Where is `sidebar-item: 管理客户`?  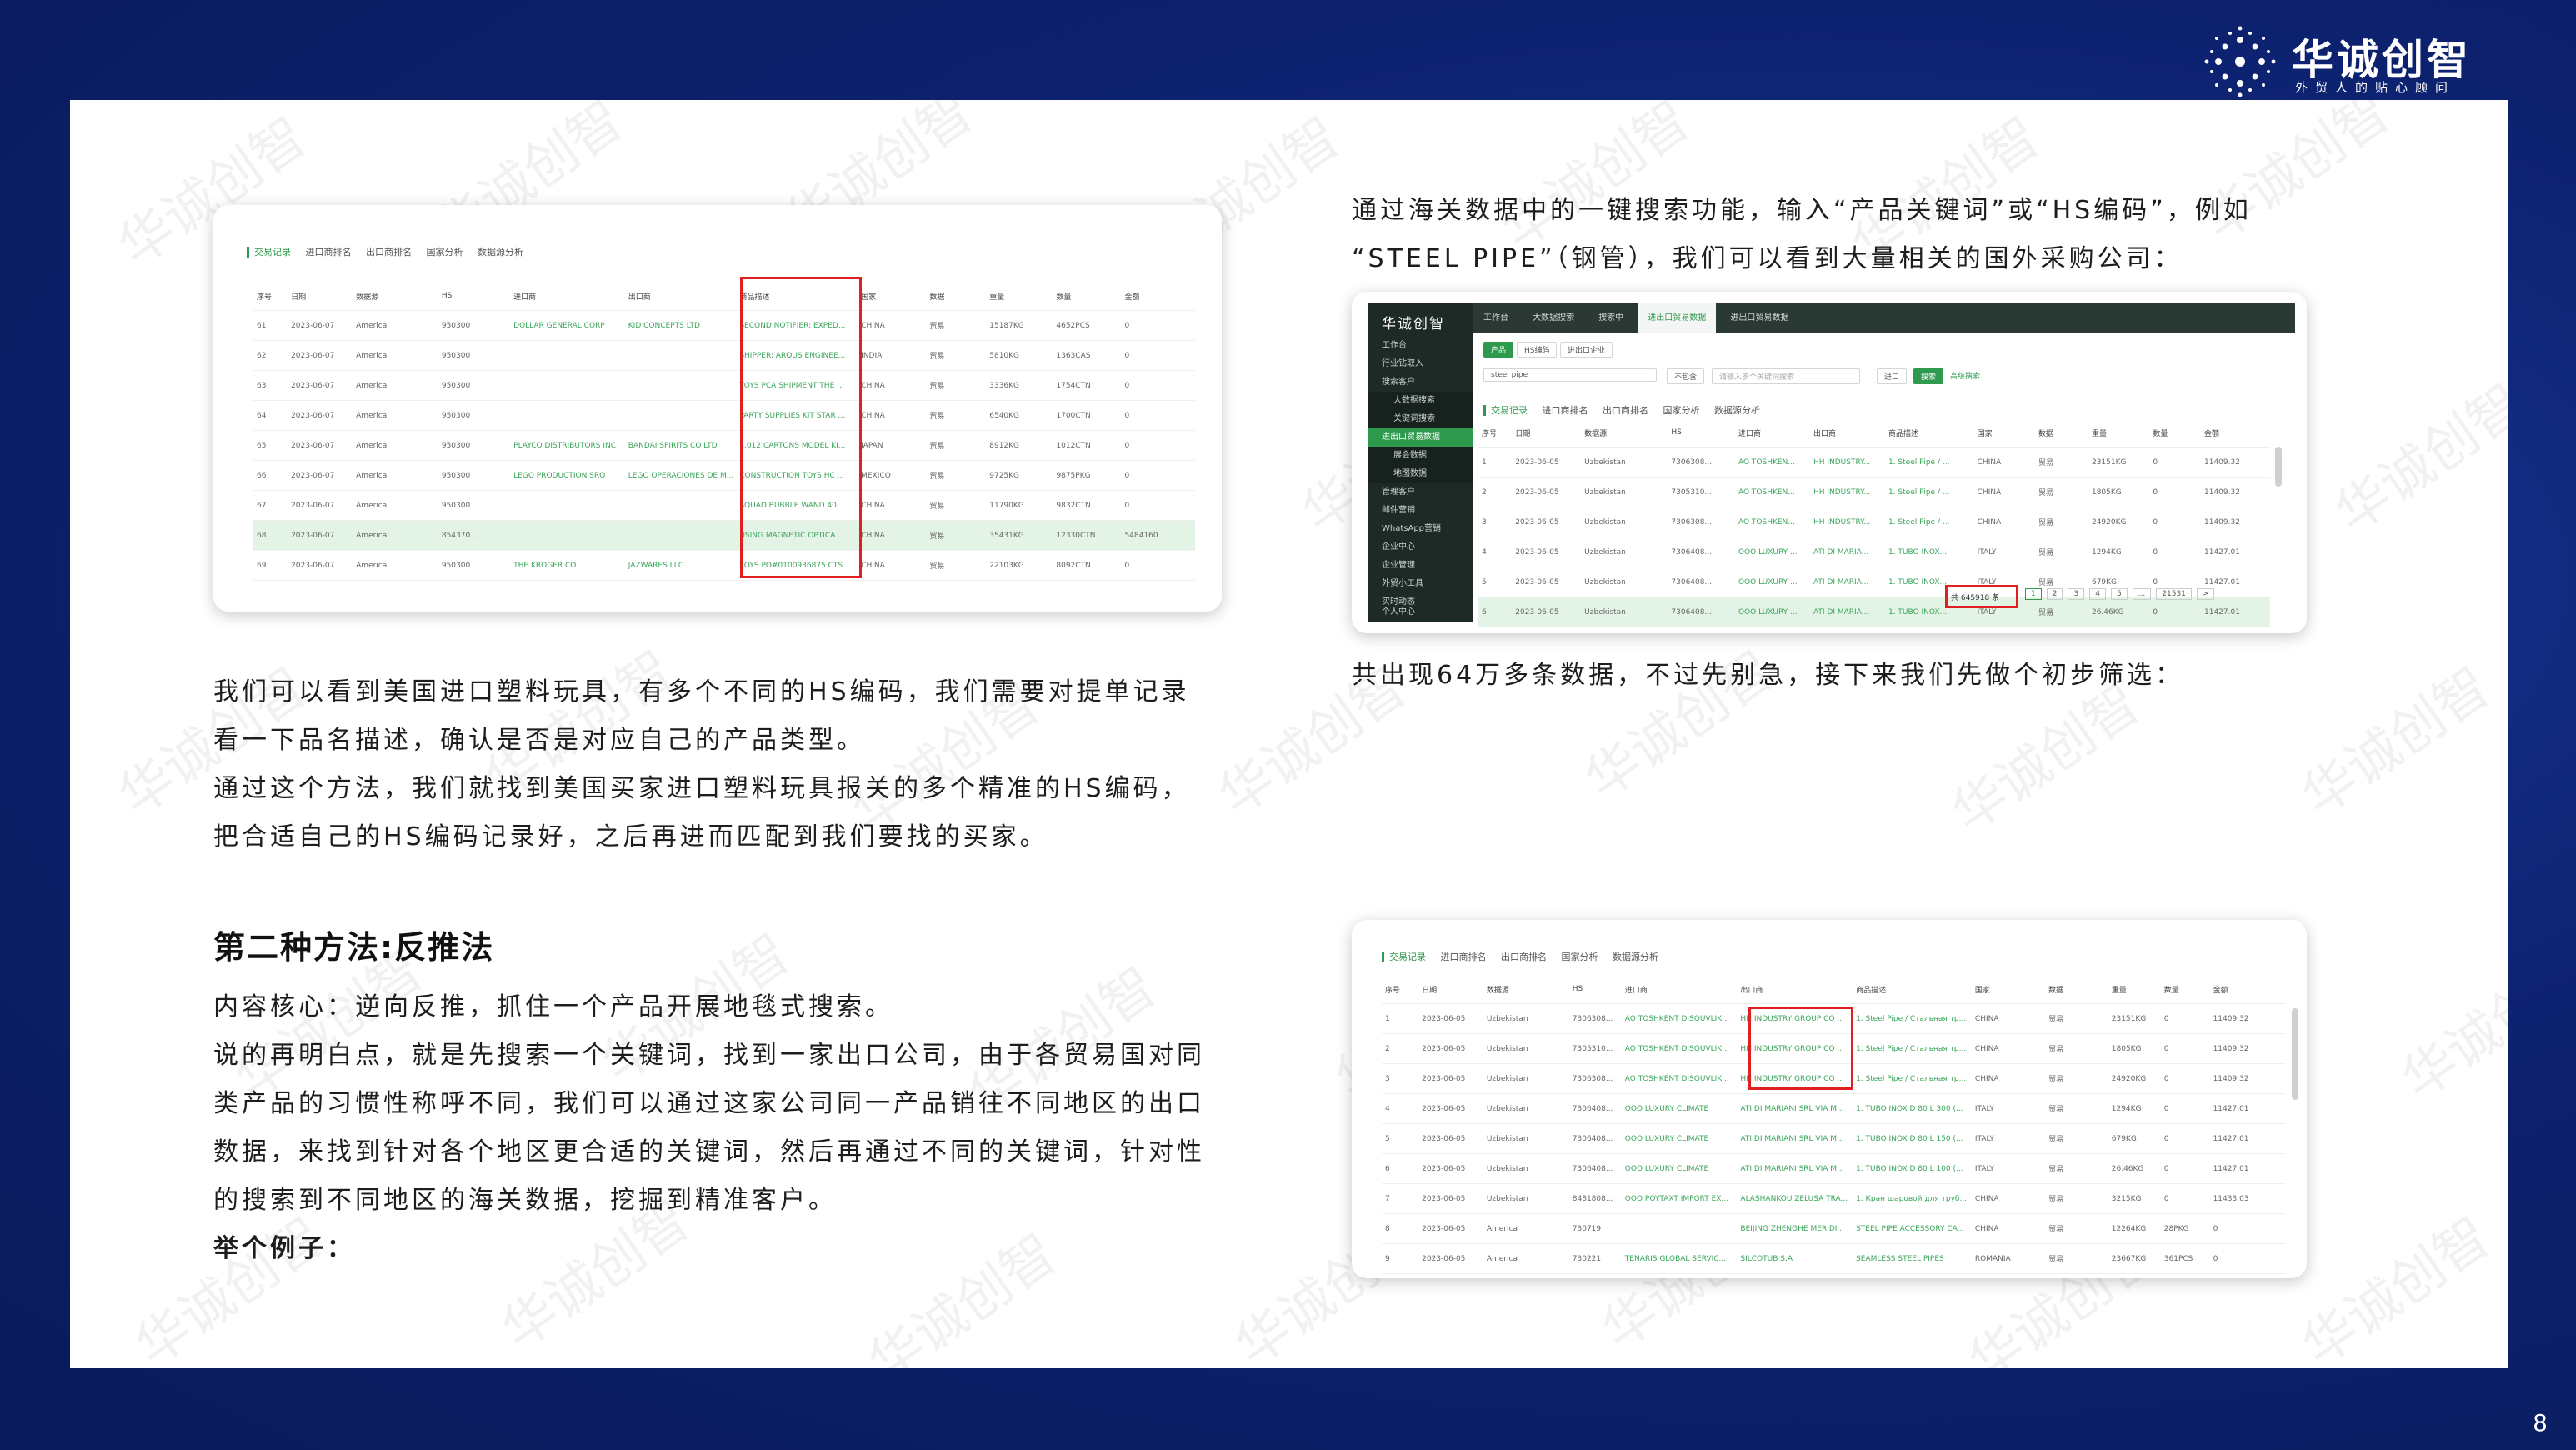
sidebar-item: 管理客户 is located at coordinates (1421, 492).